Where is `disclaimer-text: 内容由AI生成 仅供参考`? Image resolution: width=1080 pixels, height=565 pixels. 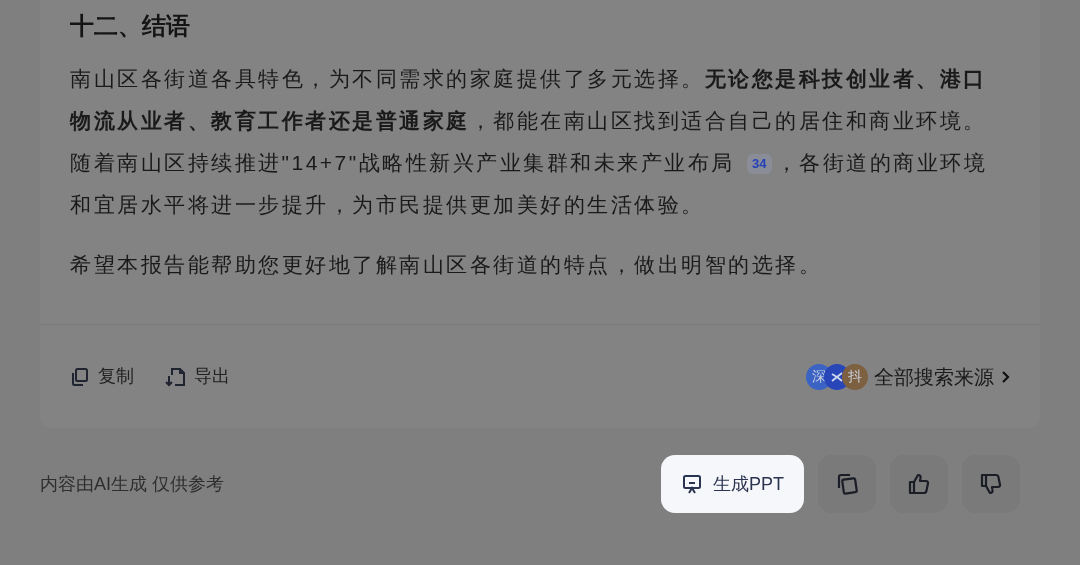 disclaimer-text: 内容由AI生成 仅供参考 is located at coordinates (132, 484).